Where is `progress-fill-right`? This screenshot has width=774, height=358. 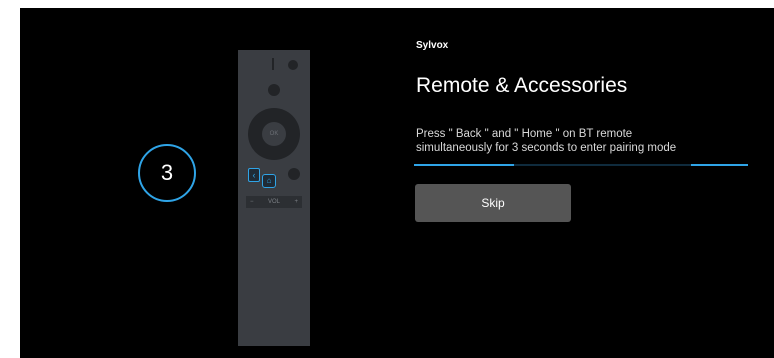
progress-fill-right is located at coordinates (719, 165).